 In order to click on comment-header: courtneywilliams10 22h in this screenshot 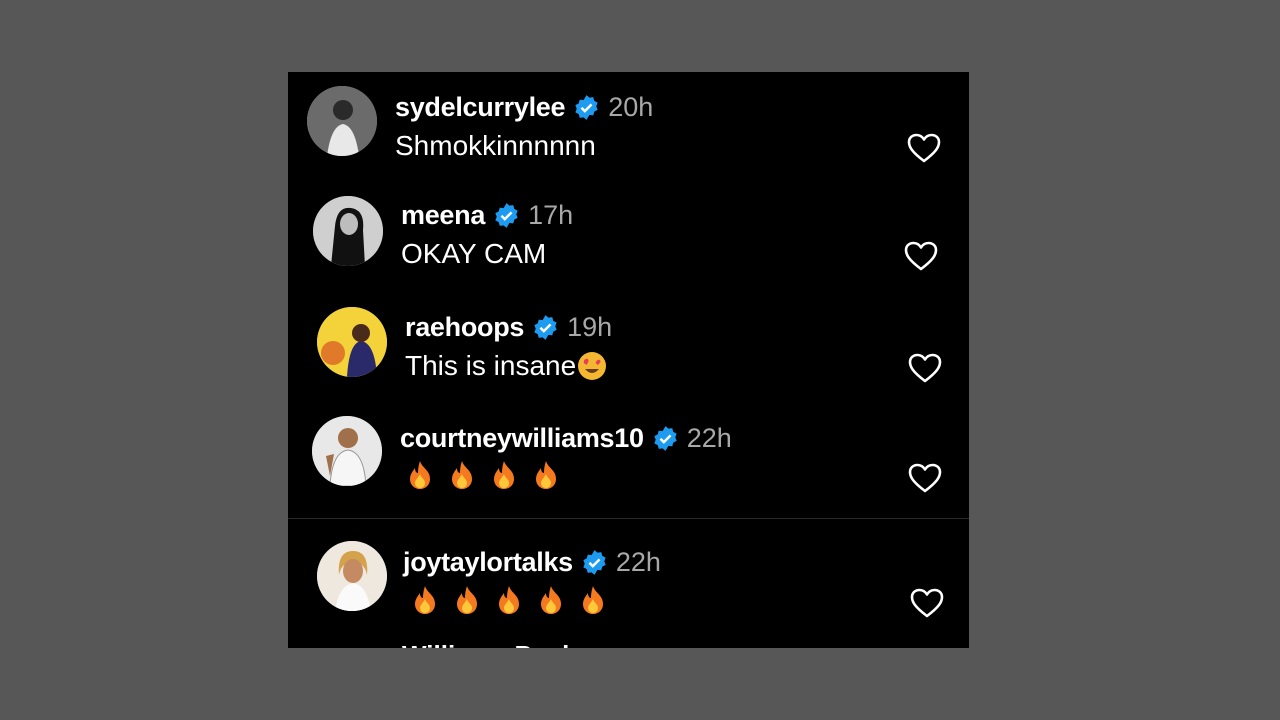, I will do `click(566, 438)`.